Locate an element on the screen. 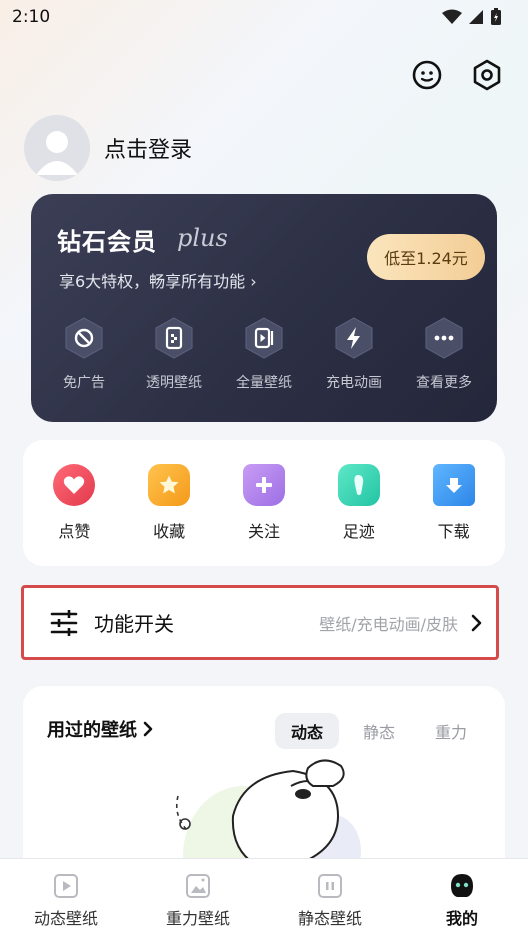 The image size is (528, 939). gear-icon is located at coordinates (487, 75).